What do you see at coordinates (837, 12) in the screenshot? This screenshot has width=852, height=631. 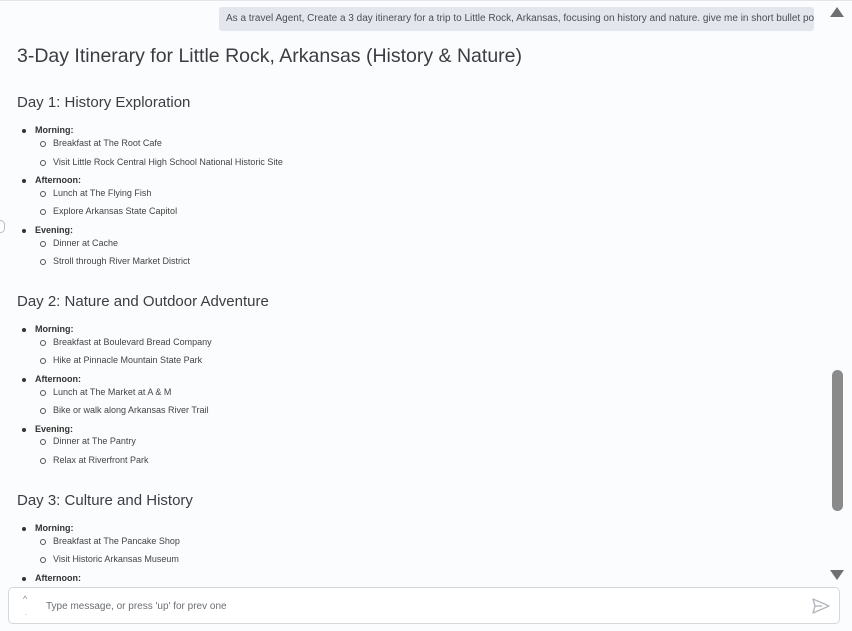 I see `scroll-up-arrow-icon` at bounding box center [837, 12].